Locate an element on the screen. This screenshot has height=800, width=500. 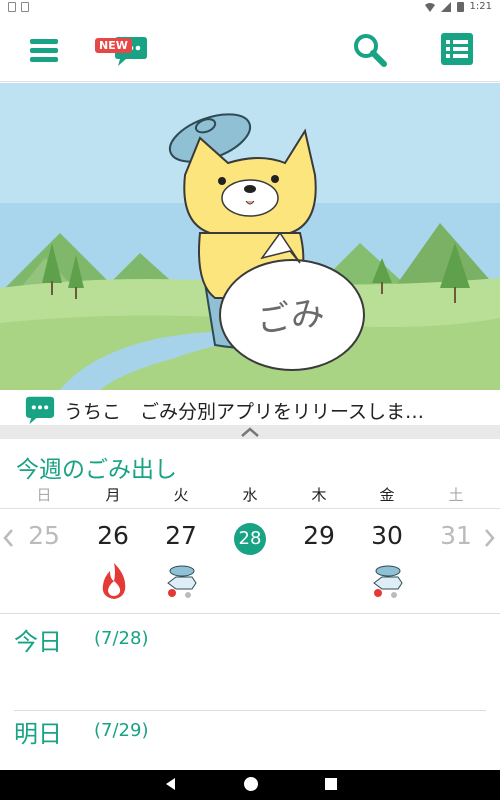
weekday-label: 月 is located at coordinates (113, 495).